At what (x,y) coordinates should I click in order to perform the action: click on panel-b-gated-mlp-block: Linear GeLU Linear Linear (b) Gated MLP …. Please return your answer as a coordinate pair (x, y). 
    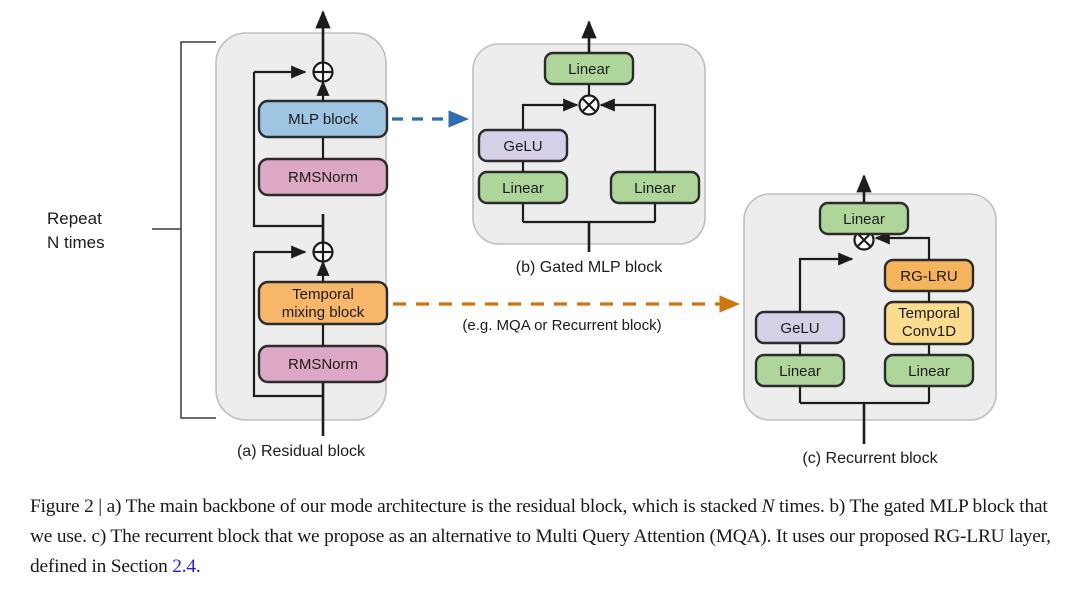
    Looking at the image, I should click on (589, 148).